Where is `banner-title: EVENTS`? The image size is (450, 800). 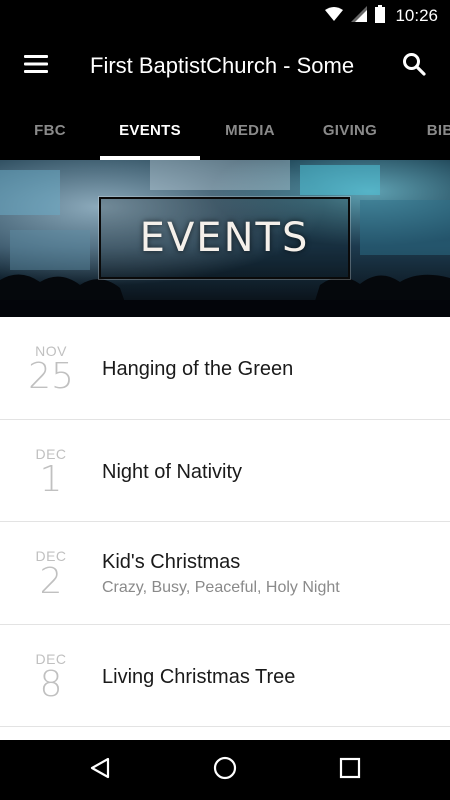
banner-title: EVENTS is located at coordinates (224, 238).